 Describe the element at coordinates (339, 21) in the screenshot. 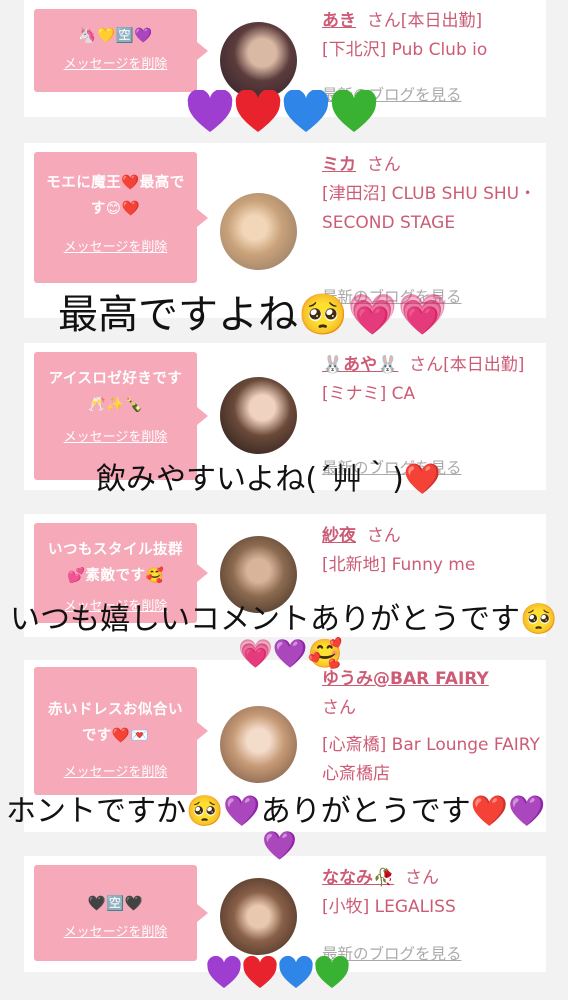

I see `cast-name-link: あき` at that location.